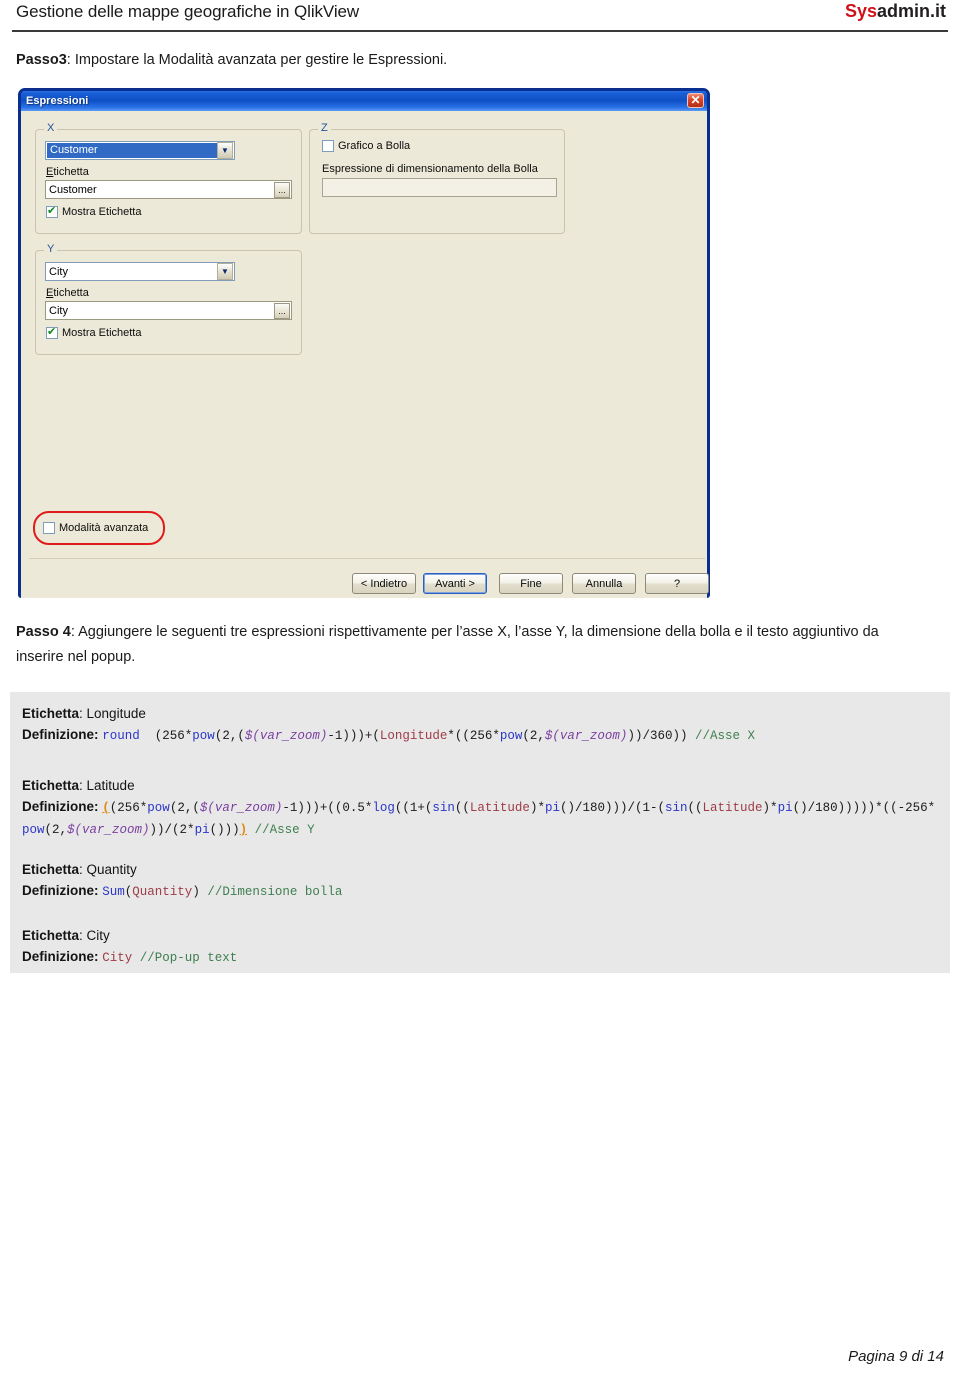 The height and width of the screenshot is (1375, 960). I want to click on cancel-button-label: Annulla, so click(604, 583).